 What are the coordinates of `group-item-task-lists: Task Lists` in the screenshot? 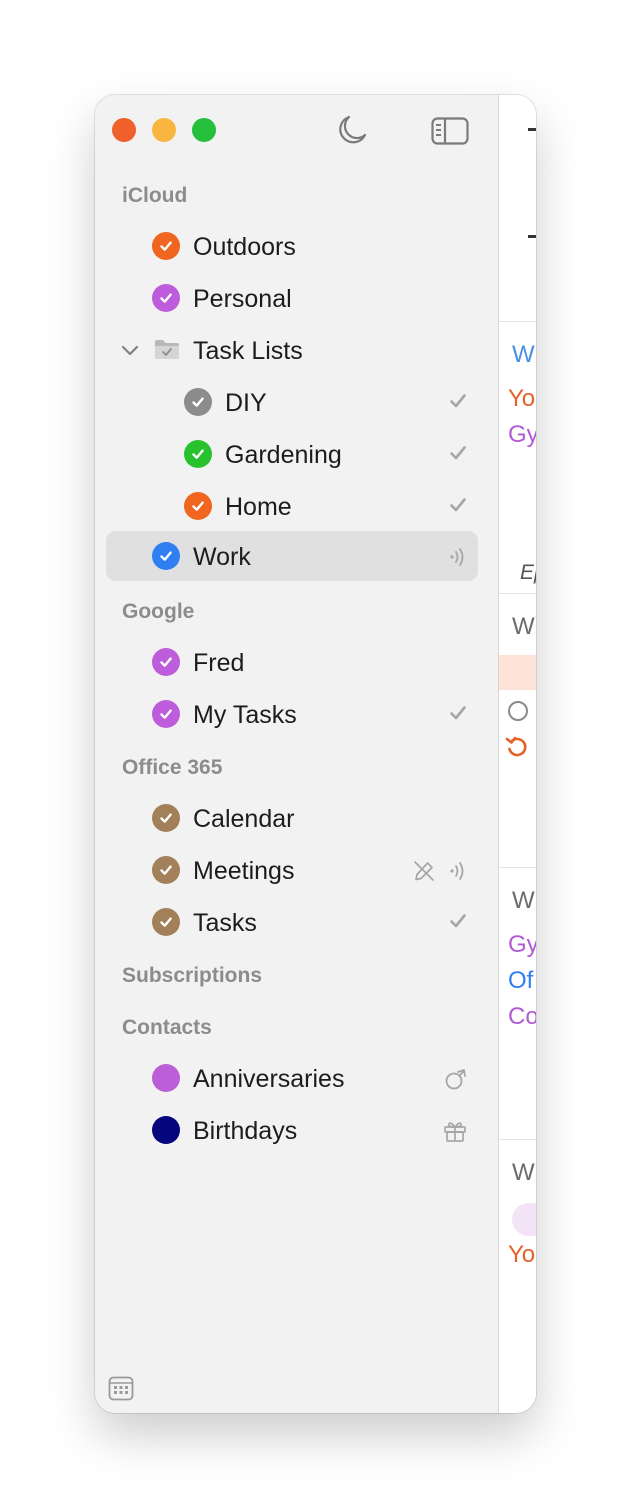 It's located at (292, 350).